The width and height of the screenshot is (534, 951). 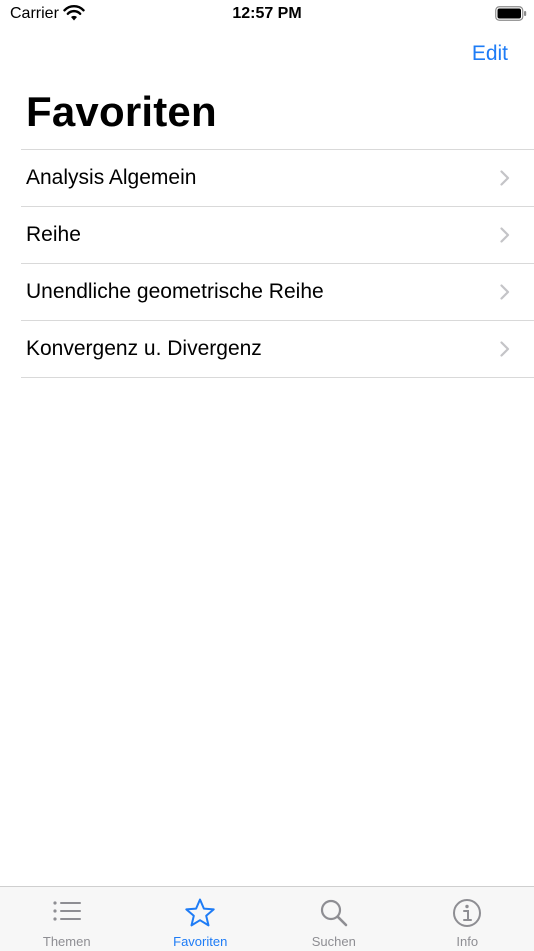 I want to click on tab-favoriten: Favoriten, so click(x=201, y=919).